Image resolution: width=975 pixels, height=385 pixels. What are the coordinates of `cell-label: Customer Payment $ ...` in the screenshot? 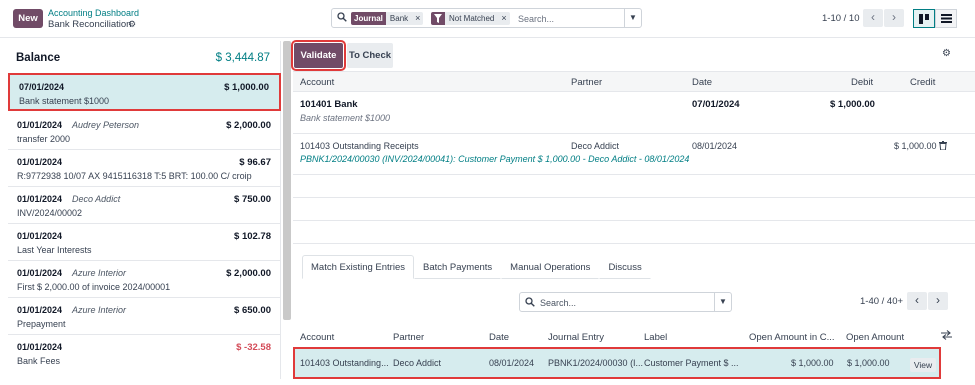 It's located at (691, 363).